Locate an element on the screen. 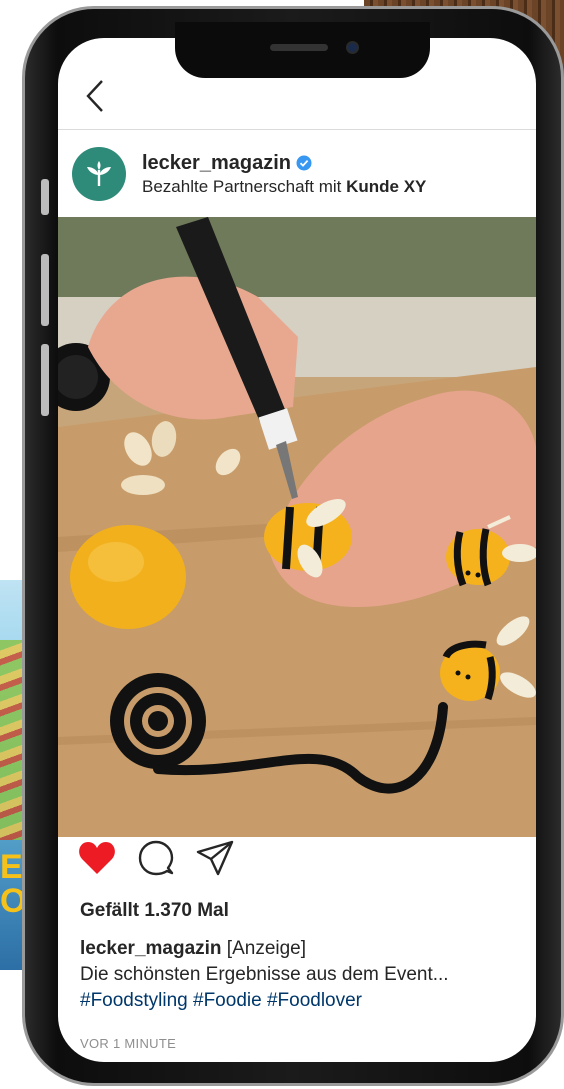 This screenshot has height=1089, width=564. chevron-left-icon is located at coordinates (94, 96).